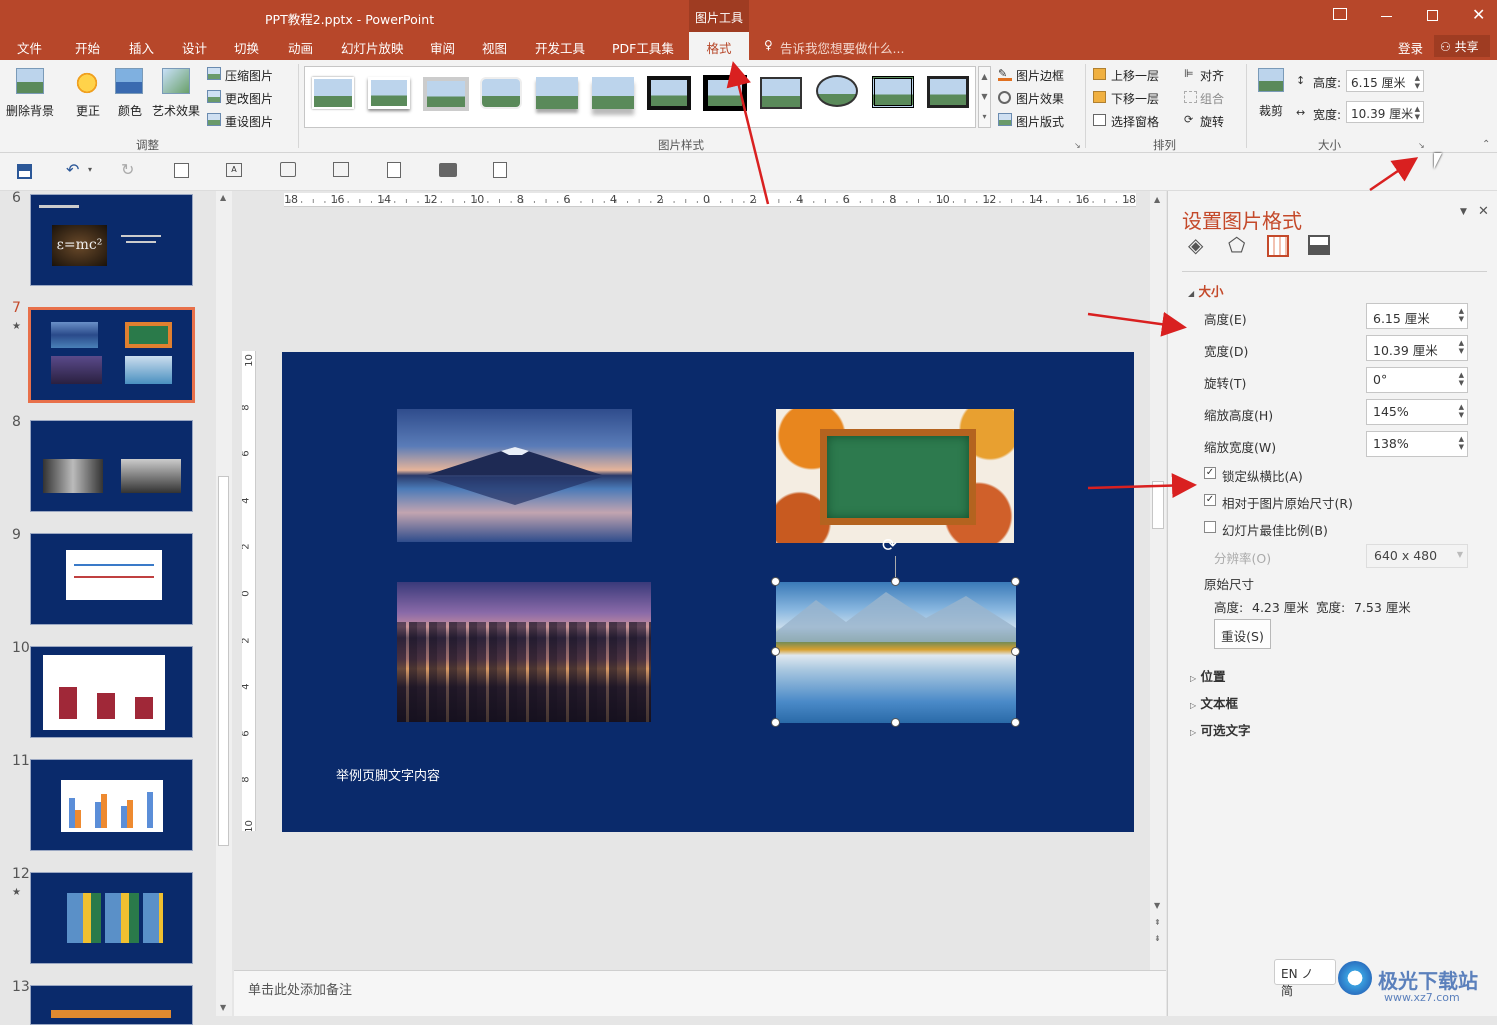 The height and width of the screenshot is (1025, 1497). I want to click on image-lake-mountains-selected, so click(896, 652).